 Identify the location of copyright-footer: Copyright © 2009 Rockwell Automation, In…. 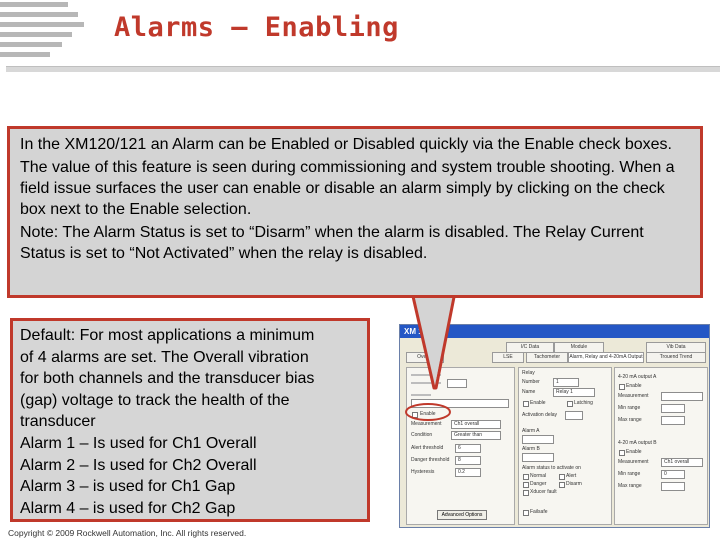
(127, 533).